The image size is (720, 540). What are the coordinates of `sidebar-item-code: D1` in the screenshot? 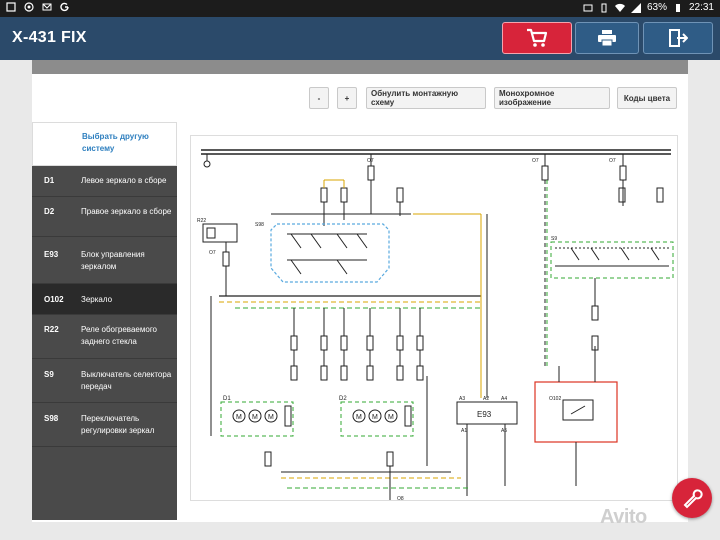 It's located at (49, 180).